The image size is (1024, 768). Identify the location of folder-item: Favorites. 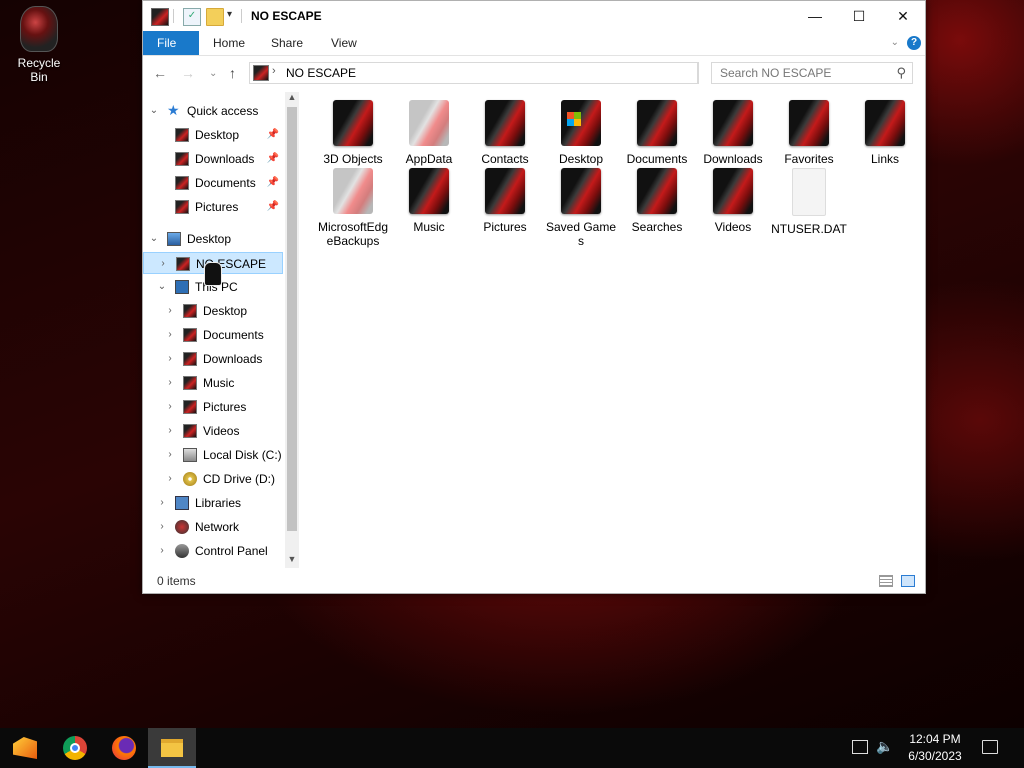
(809, 130).